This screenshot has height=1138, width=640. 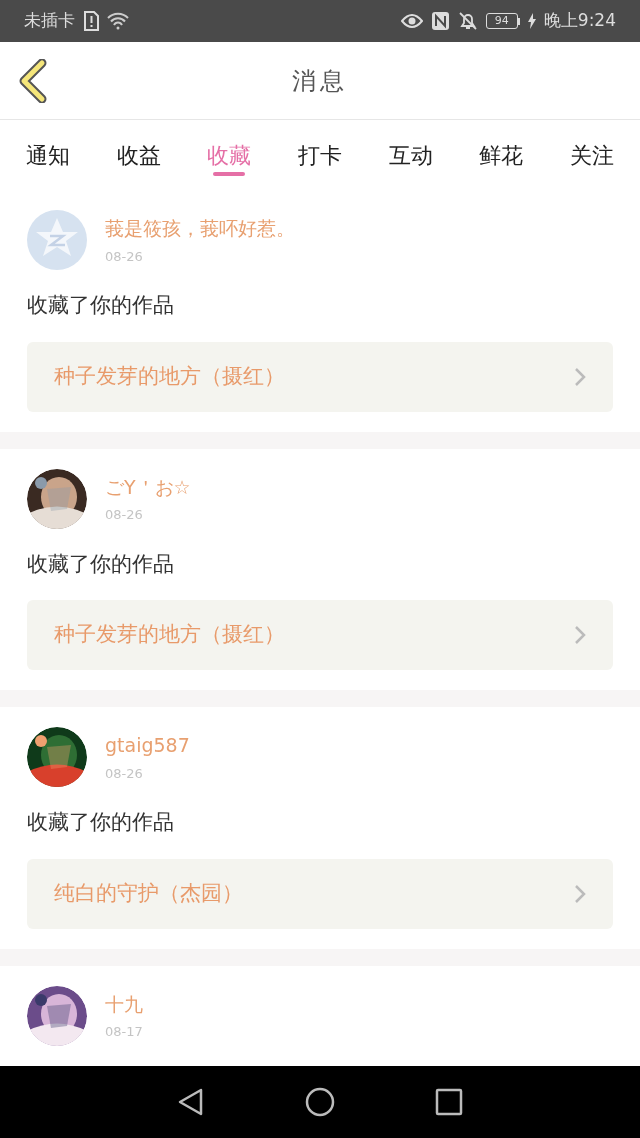 I want to click on user-name: ごY＇お☆, so click(x=148, y=486).